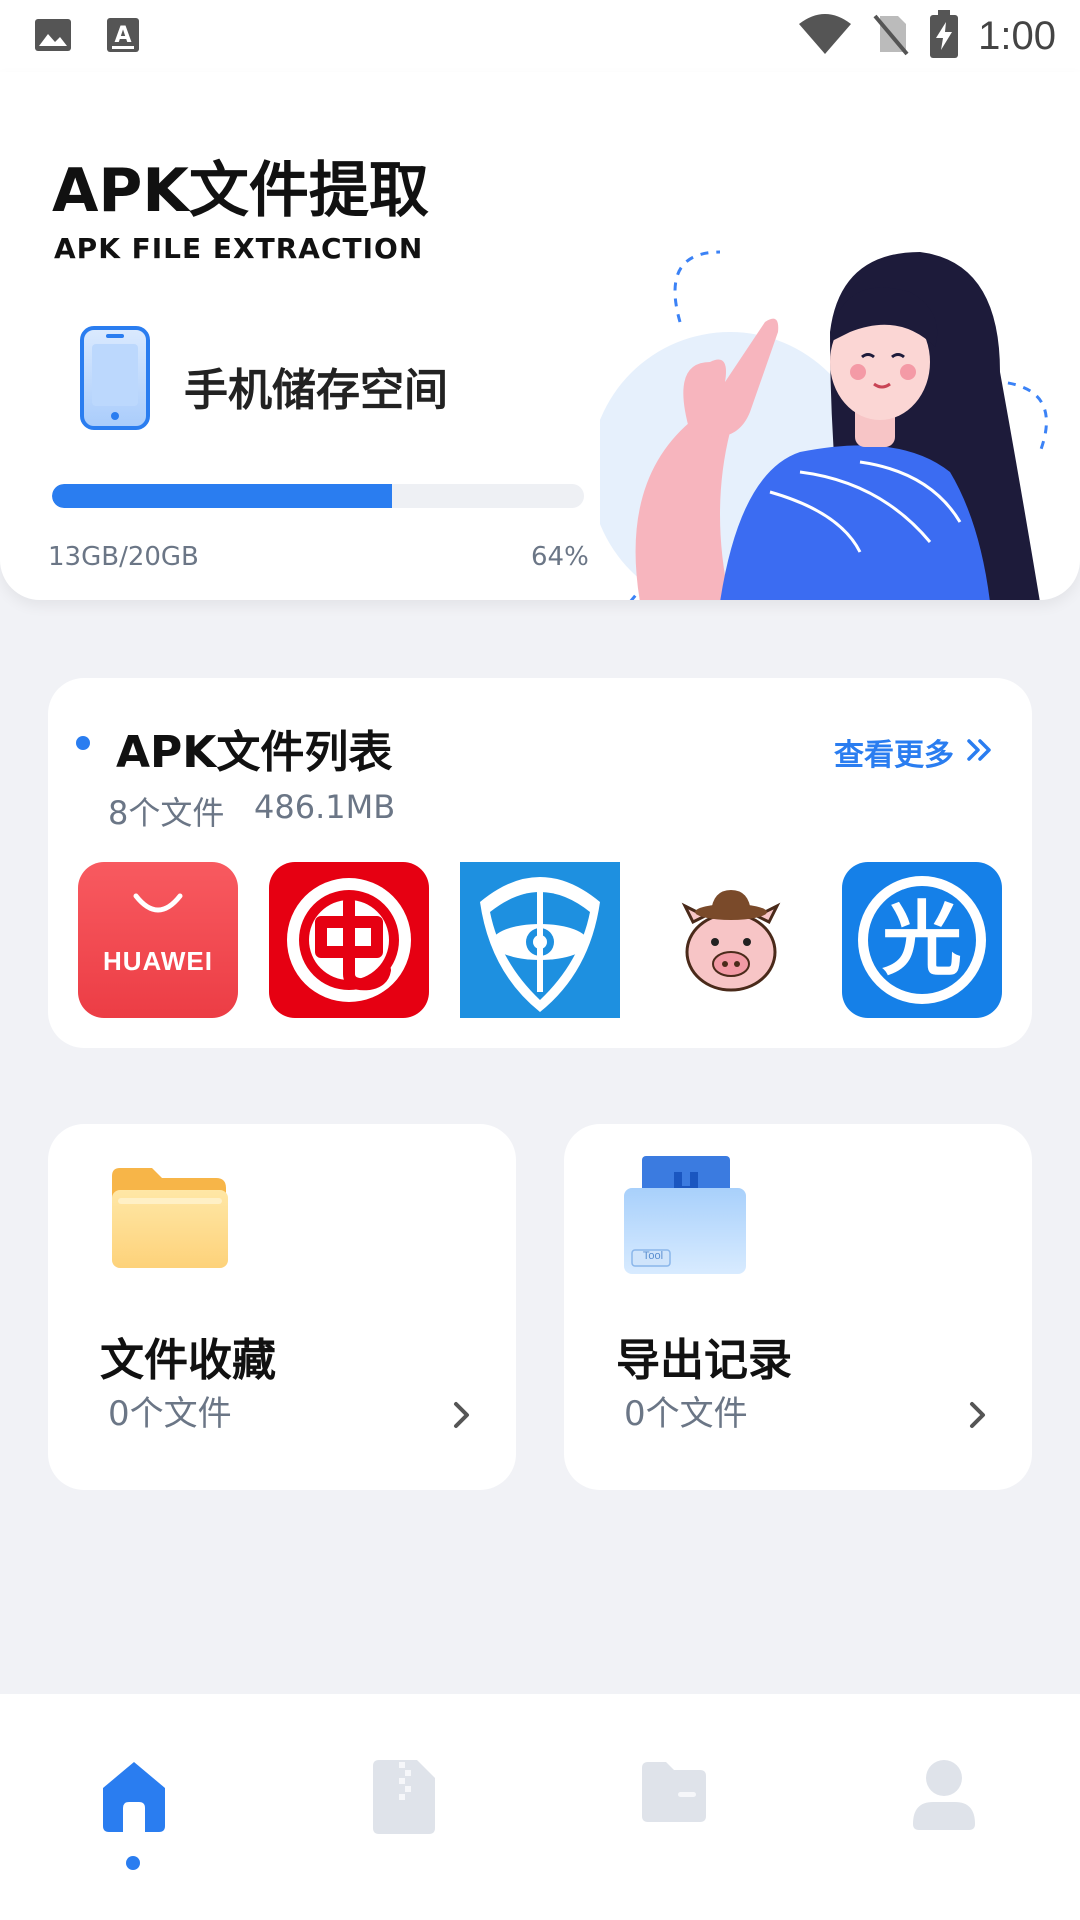 This screenshot has height=1920, width=1080. What do you see at coordinates (704, 1360) in the screenshot?
I see `export-records-title: 导出记录` at bounding box center [704, 1360].